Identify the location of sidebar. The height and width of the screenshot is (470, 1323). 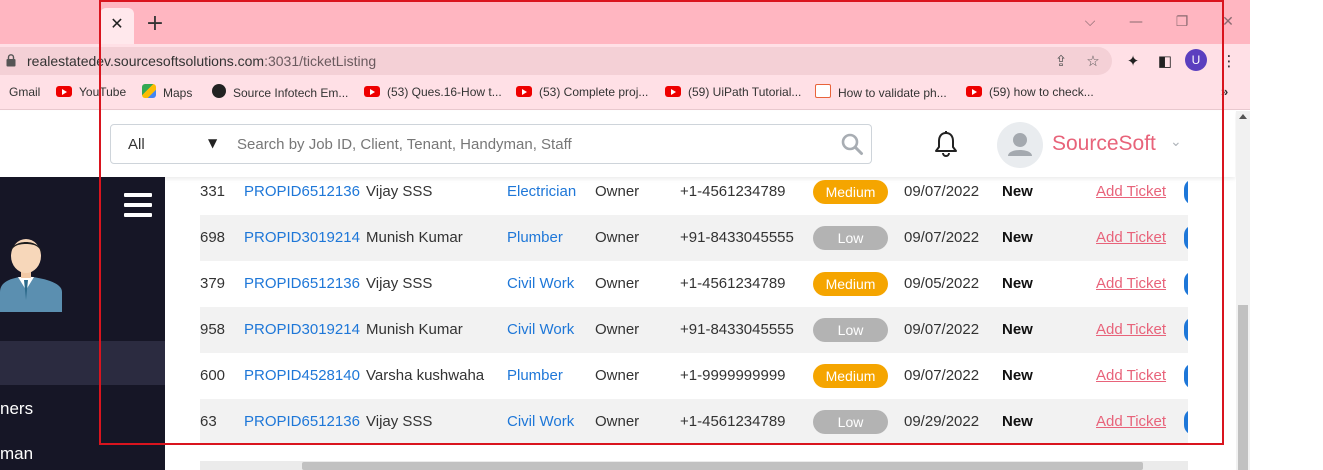
(82, 323).